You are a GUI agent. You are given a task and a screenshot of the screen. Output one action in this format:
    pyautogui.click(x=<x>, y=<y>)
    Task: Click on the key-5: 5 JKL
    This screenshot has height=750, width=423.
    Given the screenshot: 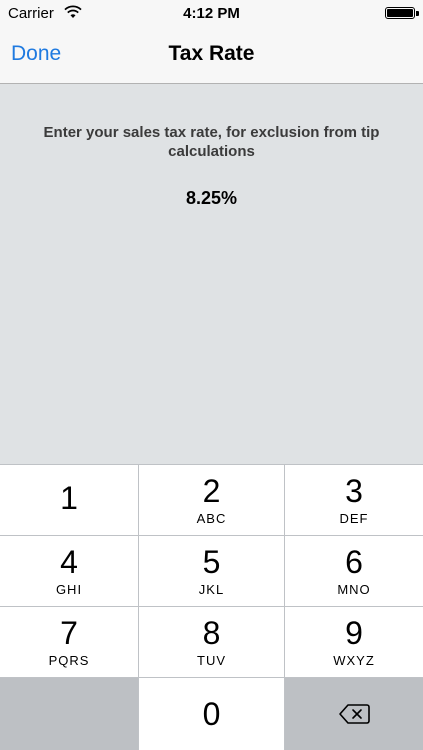 What is the action you would take?
    pyautogui.click(x=211, y=571)
    